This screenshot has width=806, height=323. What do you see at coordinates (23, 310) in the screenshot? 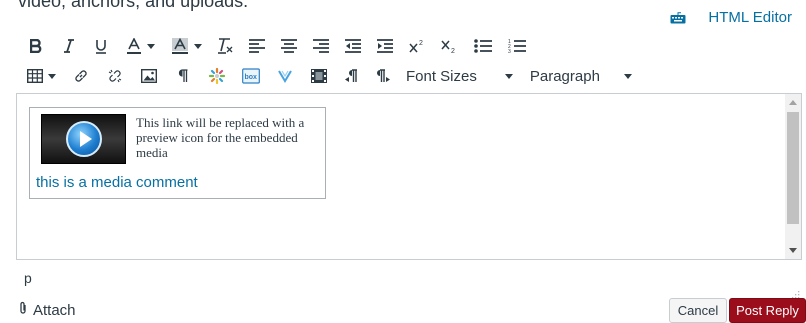
I see `paperclip-icon` at bounding box center [23, 310].